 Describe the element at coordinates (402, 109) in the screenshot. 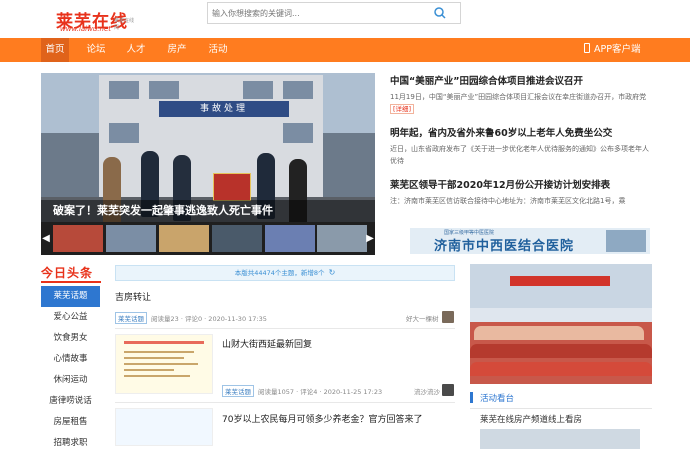

I see `details-link: [详细]` at that location.